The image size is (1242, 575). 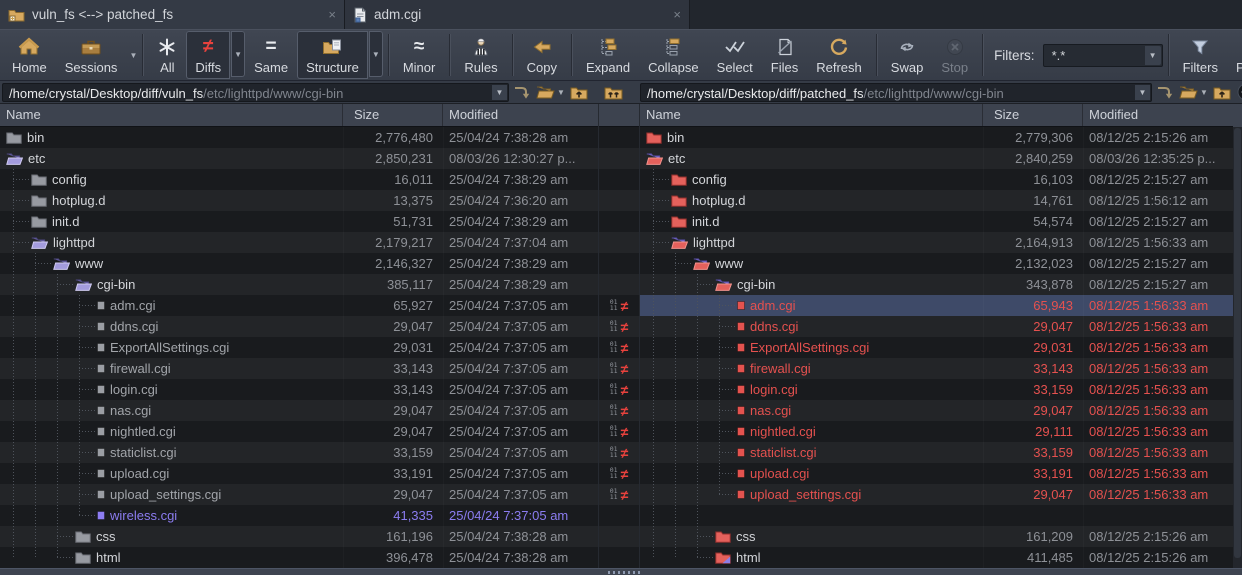 I want to click on file-changed-icon, so click(x=741, y=305).